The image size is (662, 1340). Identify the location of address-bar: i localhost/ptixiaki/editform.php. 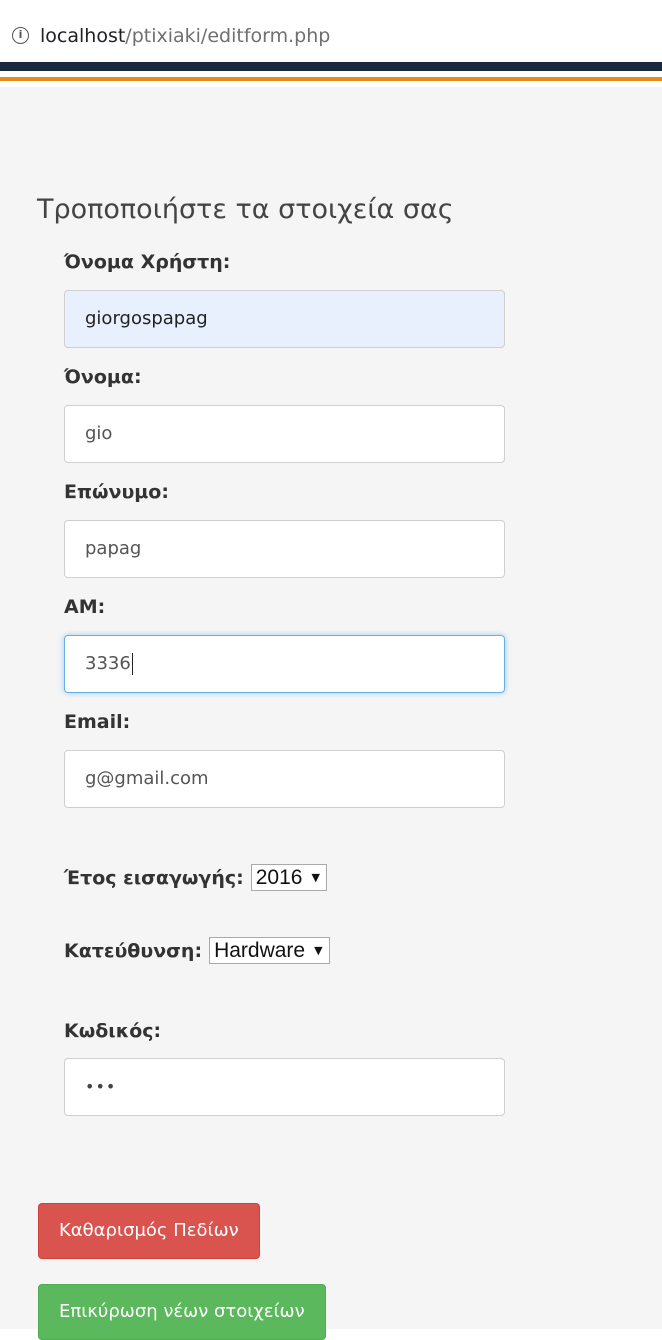
(331, 31).